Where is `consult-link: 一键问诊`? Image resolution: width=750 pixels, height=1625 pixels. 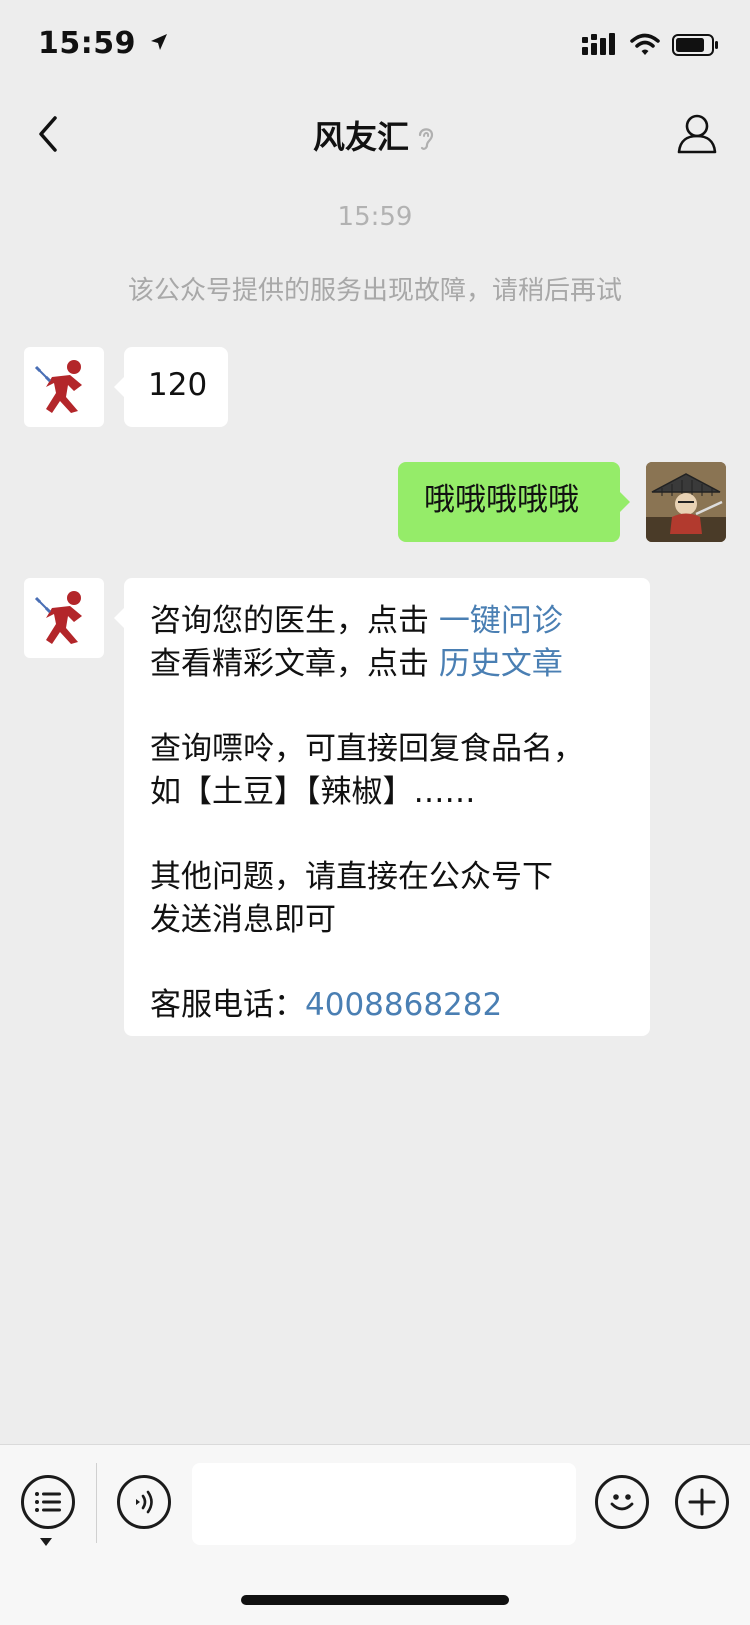
consult-link: 一键问诊 is located at coordinates (501, 621).